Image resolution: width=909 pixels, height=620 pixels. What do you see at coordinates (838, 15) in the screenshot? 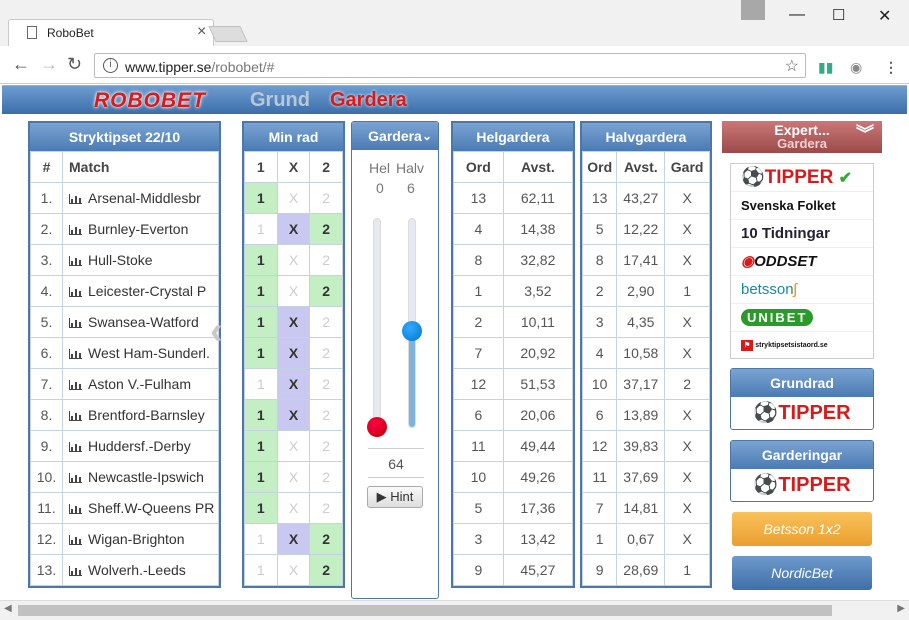
I see `maximize-button: ☐` at bounding box center [838, 15].